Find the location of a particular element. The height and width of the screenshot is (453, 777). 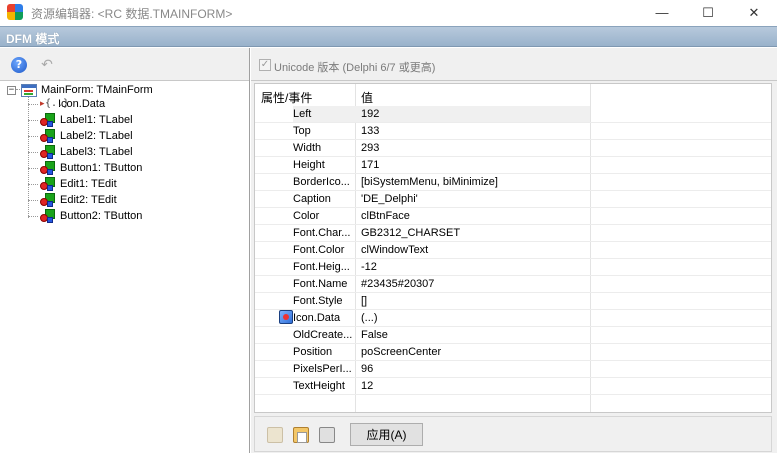

property-value: 'DE_Delphi' is located at coordinates (472, 199).